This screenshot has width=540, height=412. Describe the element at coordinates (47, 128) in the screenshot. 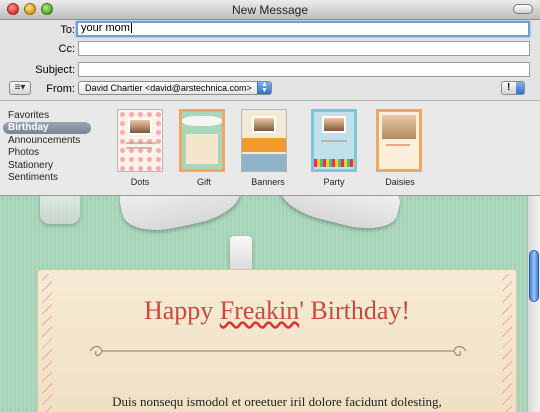

I see `category-birthday: Birthday` at that location.